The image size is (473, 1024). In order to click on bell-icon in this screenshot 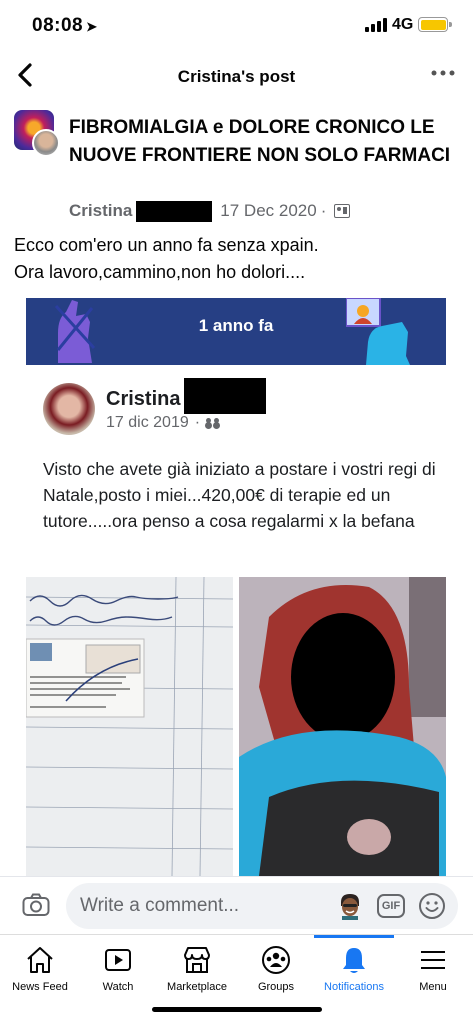, I will do `click(354, 960)`.